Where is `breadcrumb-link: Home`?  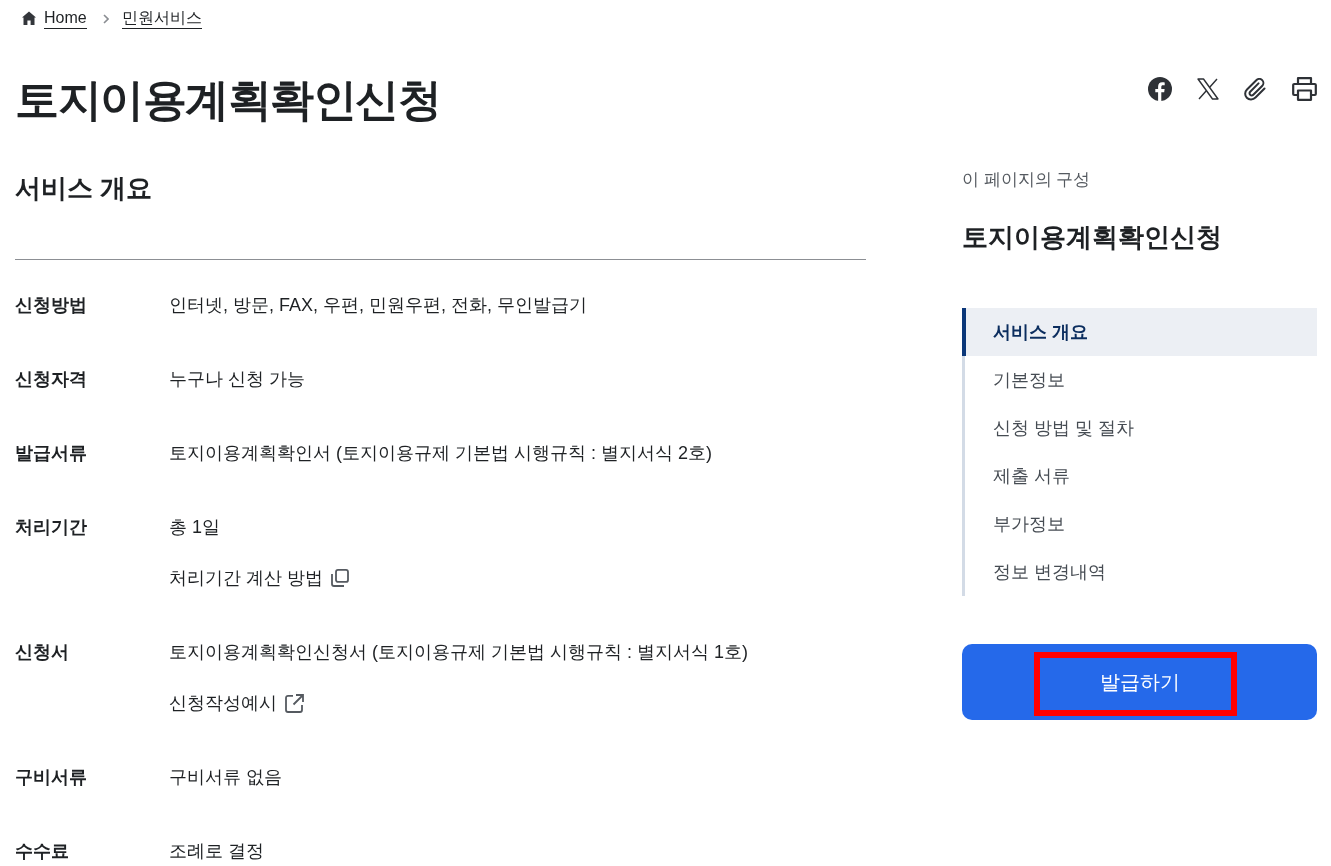
breadcrumb-link: Home is located at coordinates (65, 18).